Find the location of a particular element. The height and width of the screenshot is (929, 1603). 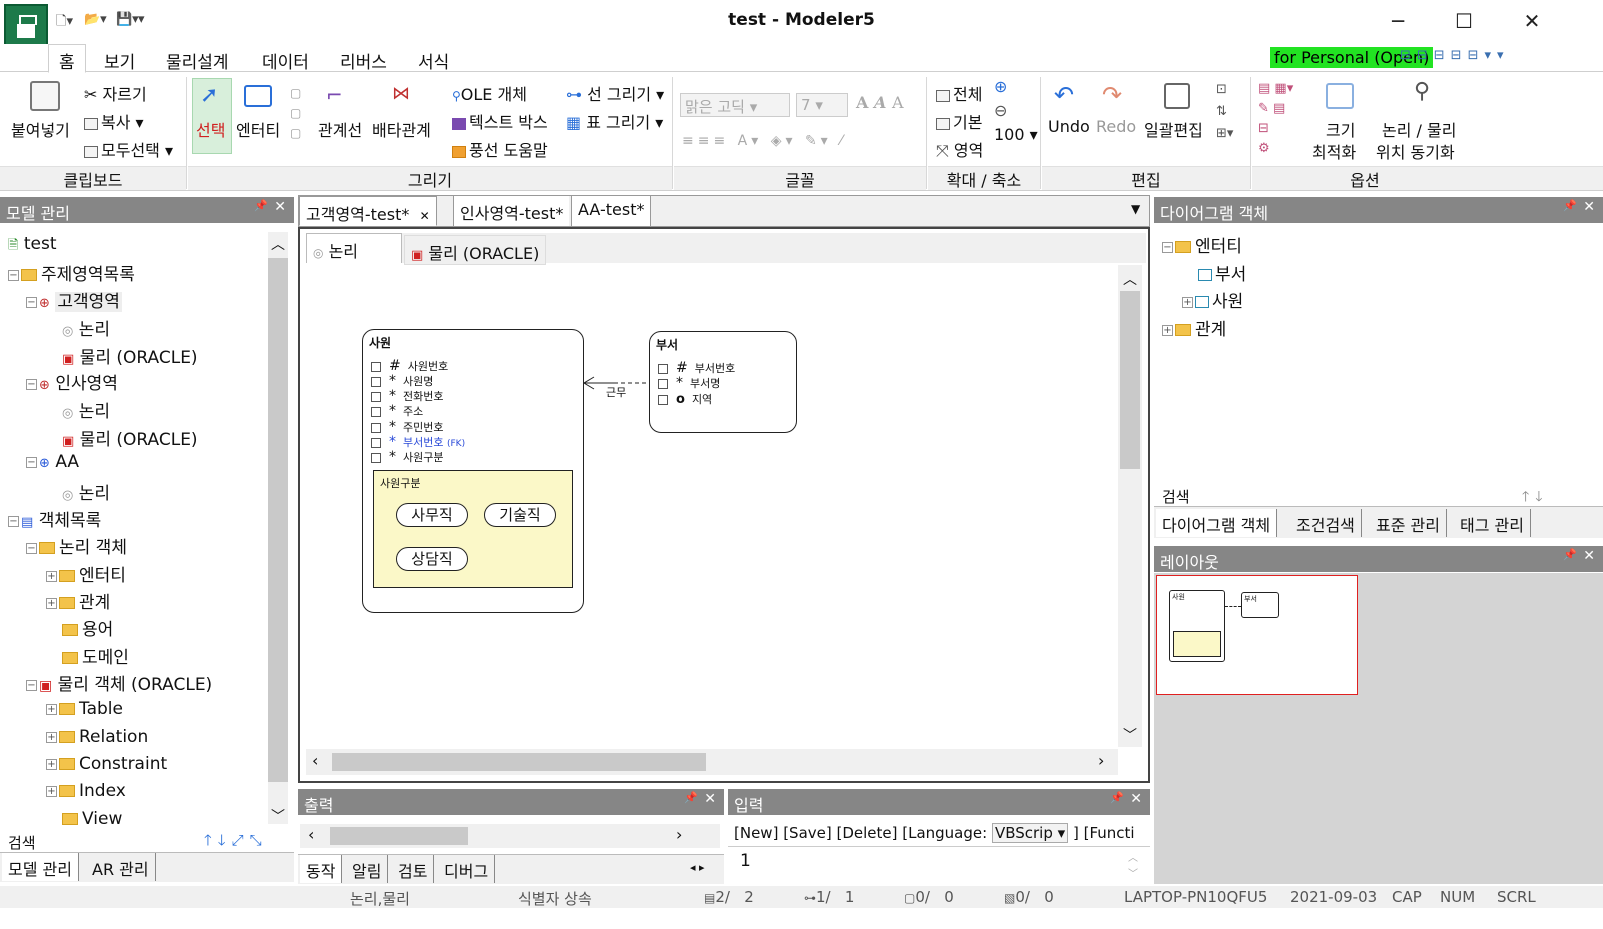

doc-tab-customer: 고객영역-test* ✕ is located at coordinates (368, 211).